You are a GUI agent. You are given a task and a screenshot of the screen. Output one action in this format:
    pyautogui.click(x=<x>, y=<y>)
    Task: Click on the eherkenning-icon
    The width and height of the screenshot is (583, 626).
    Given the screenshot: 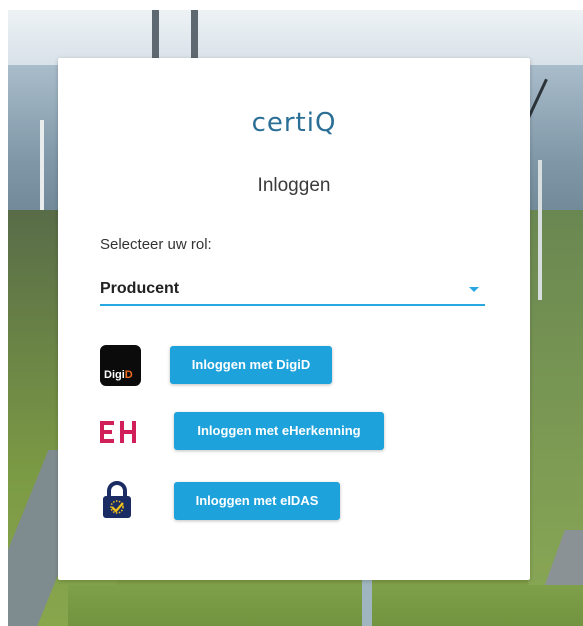 What is the action you would take?
    pyautogui.click(x=120, y=436)
    